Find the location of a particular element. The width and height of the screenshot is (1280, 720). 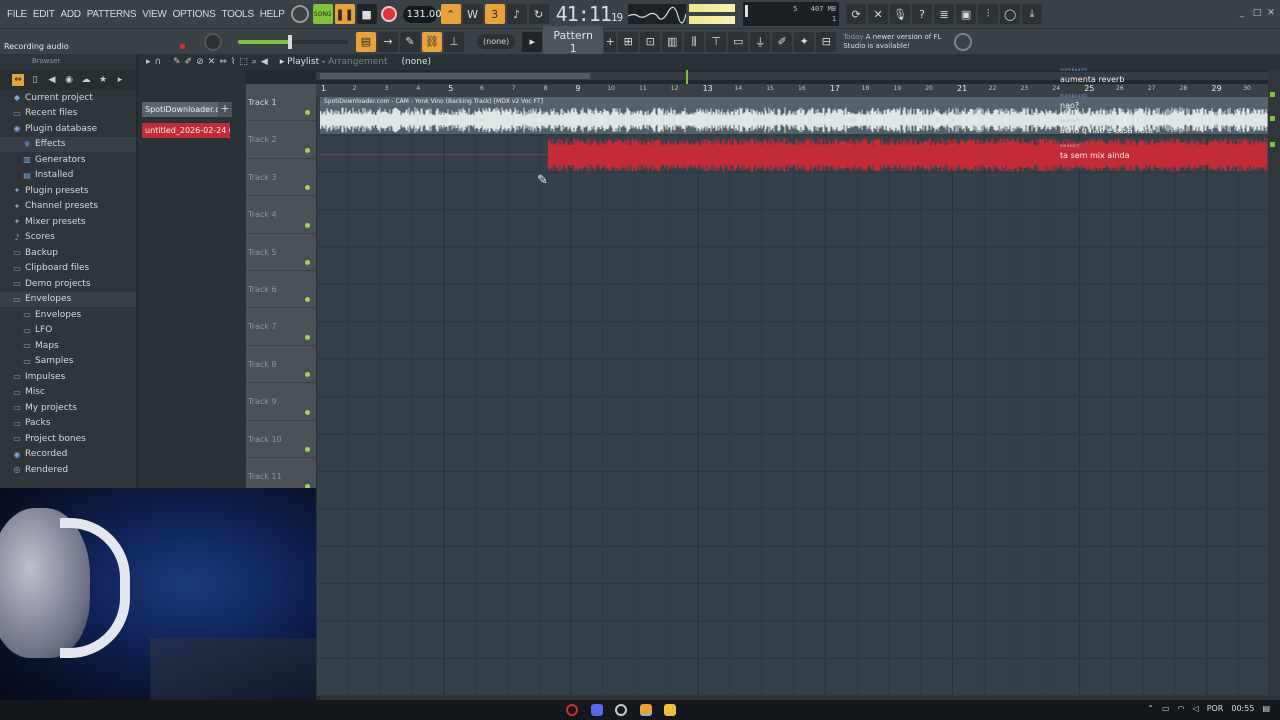

help-icon: ? is located at coordinates (922, 14).